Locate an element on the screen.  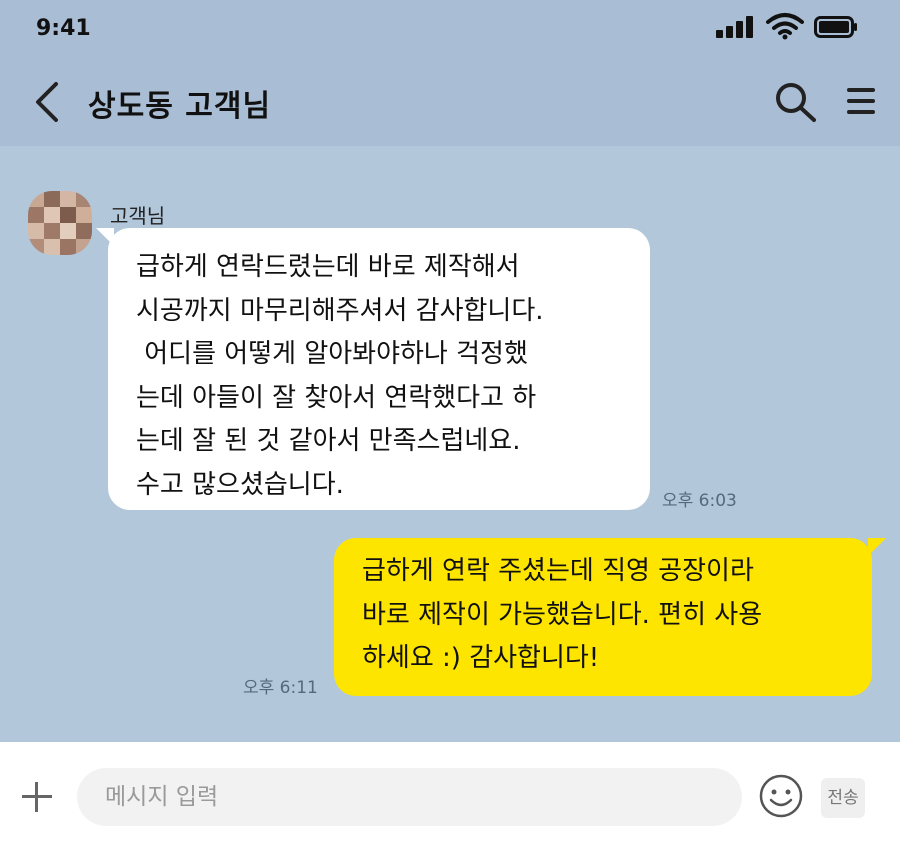
chat-header: 상도동 고객님 is located at coordinates (450, 103).